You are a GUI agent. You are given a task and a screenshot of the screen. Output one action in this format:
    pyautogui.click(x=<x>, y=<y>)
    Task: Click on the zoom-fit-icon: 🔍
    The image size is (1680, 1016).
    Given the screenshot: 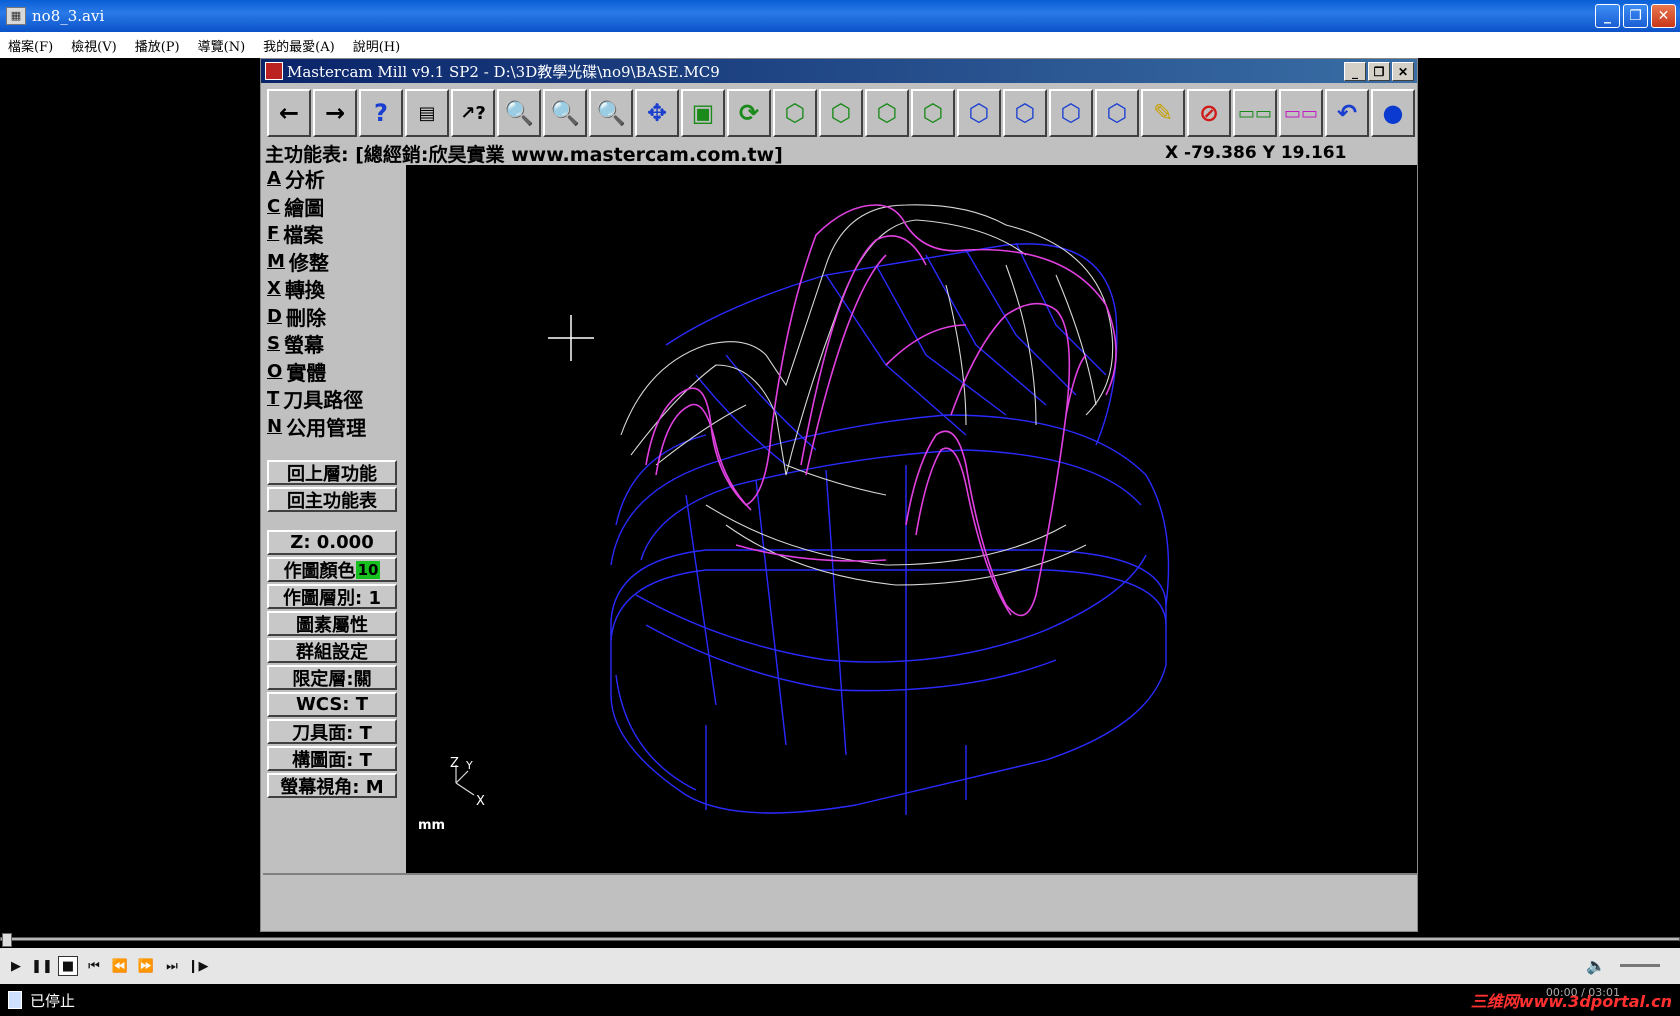 What is the action you would take?
    pyautogui.click(x=611, y=113)
    